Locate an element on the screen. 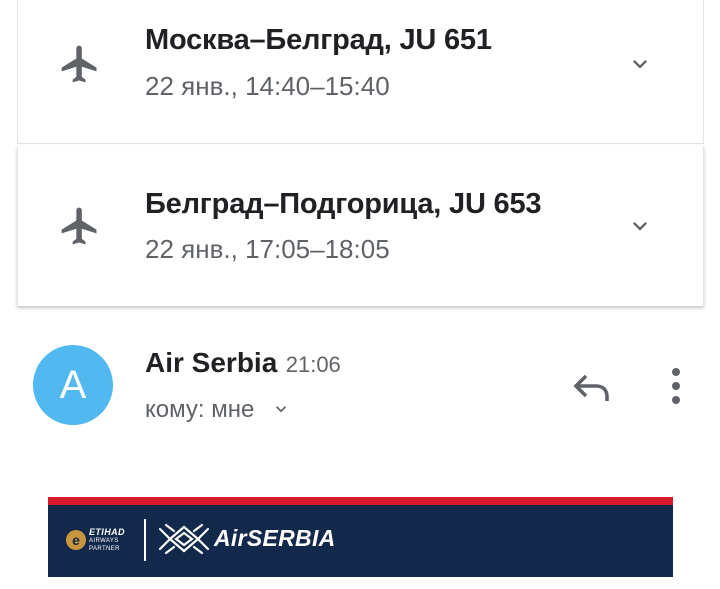 This screenshot has height=589, width=720. avatar: A is located at coordinates (73, 385).